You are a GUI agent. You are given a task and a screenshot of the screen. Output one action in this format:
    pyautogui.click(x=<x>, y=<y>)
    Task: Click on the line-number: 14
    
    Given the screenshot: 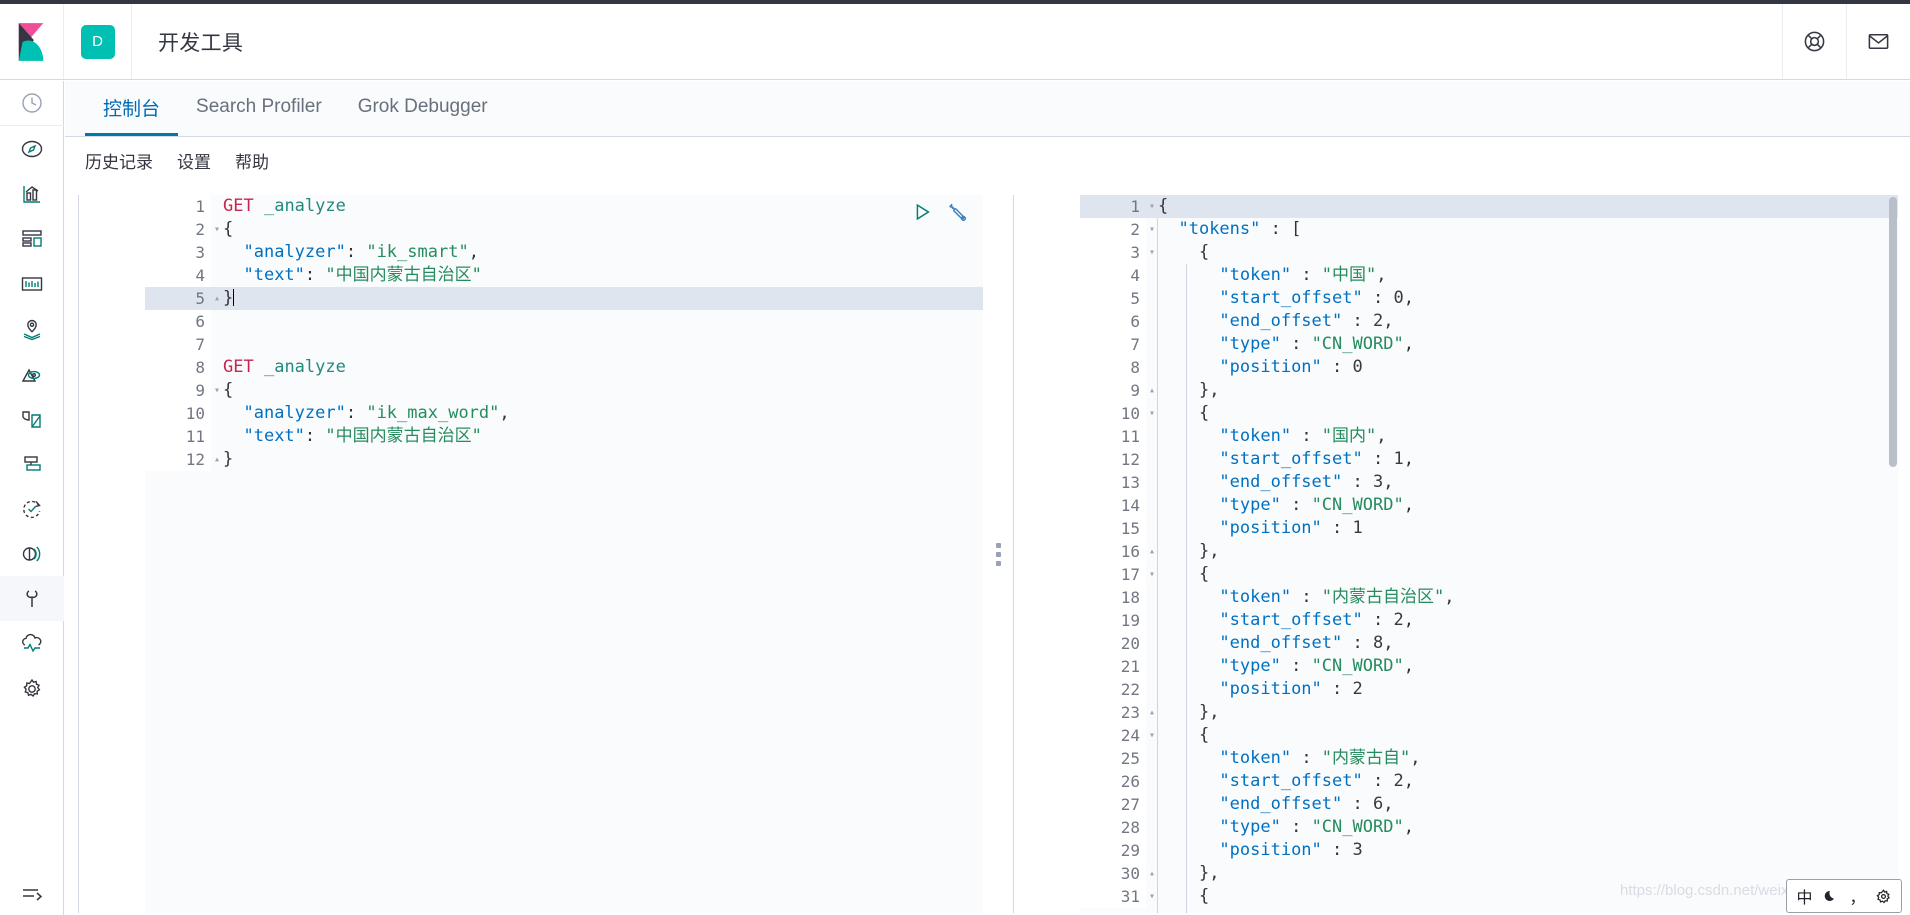 What is the action you would take?
    pyautogui.click(x=1113, y=505)
    